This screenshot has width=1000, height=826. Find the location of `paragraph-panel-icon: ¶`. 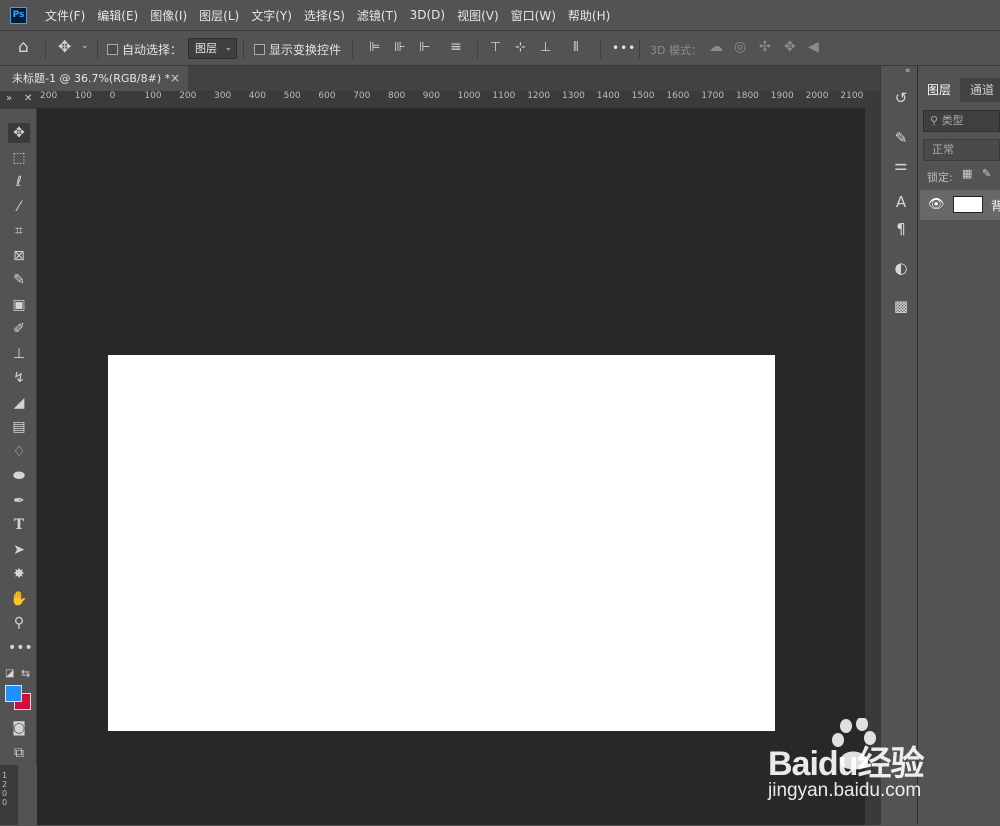

paragraph-panel-icon: ¶ is located at coordinates (901, 229).